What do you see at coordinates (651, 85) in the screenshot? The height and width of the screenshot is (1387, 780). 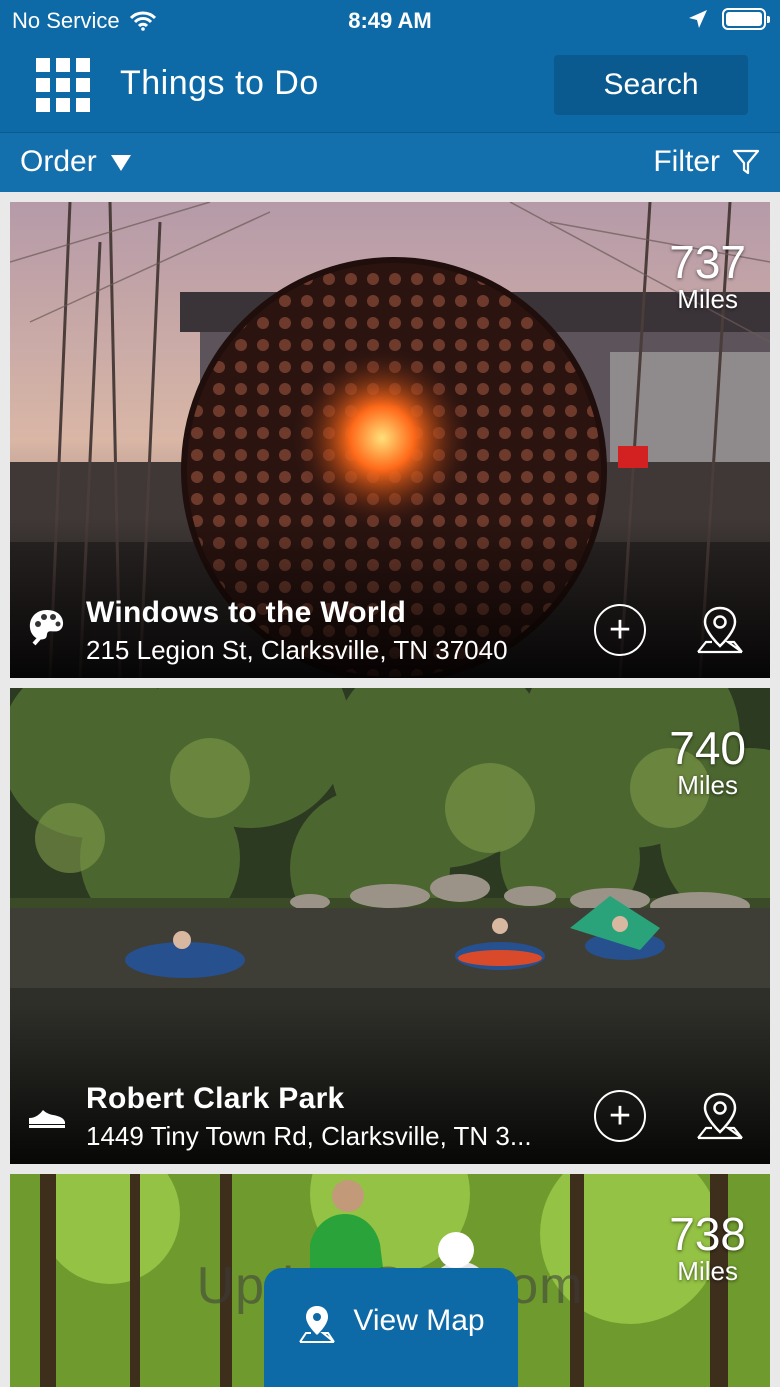 I see `search-button: Search` at bounding box center [651, 85].